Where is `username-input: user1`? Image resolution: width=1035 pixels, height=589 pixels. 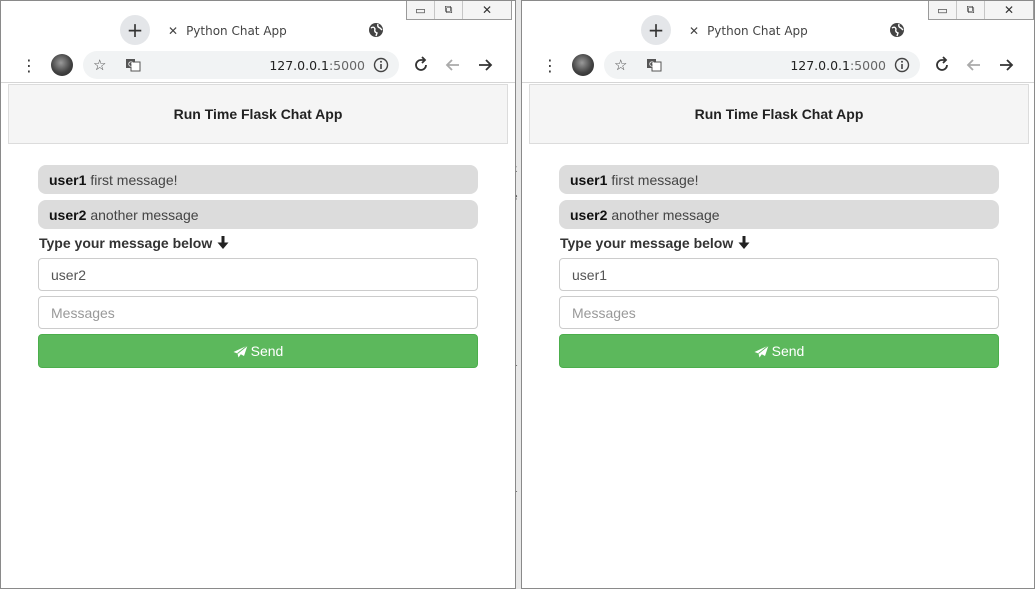 username-input: user1 is located at coordinates (779, 274).